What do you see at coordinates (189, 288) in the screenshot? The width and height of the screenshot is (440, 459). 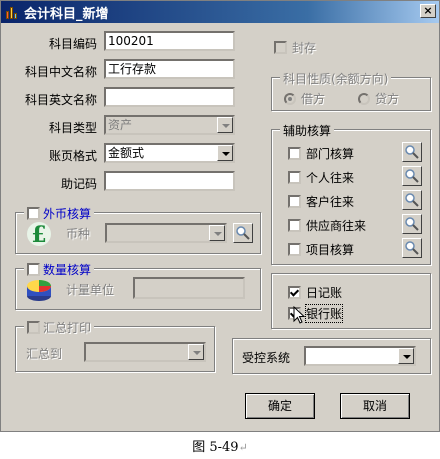 I see `unit-input` at bounding box center [189, 288].